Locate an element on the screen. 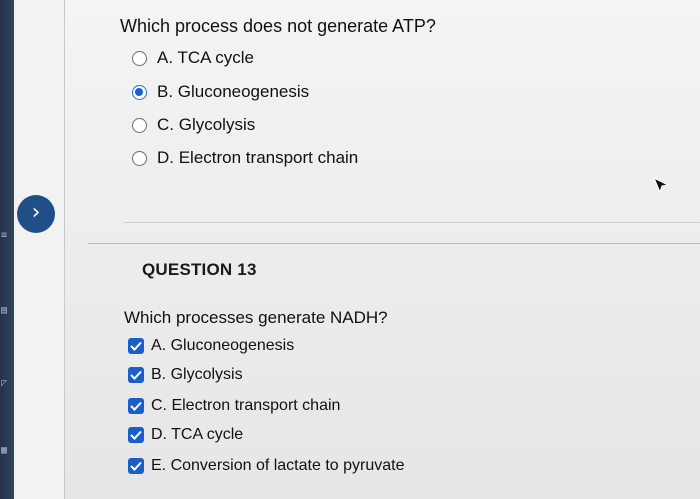  bezel-mark-icon: ◸ is located at coordinates (4, 383).